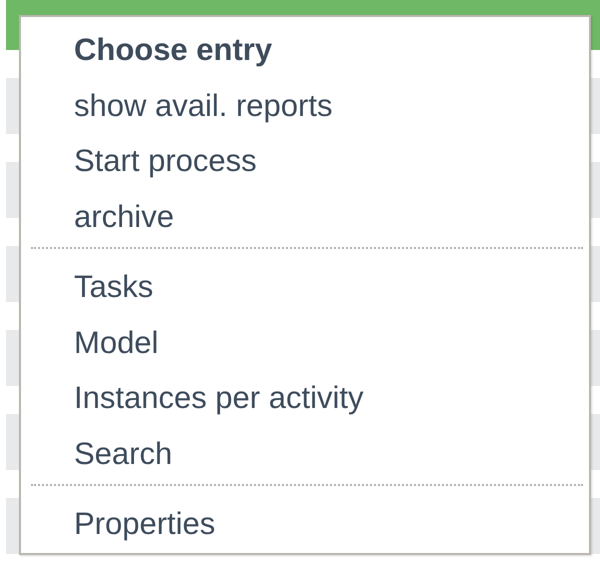 This screenshot has width=600, height=570. What do you see at coordinates (331, 286) in the screenshot?
I see `menu-item: Tasks` at bounding box center [331, 286].